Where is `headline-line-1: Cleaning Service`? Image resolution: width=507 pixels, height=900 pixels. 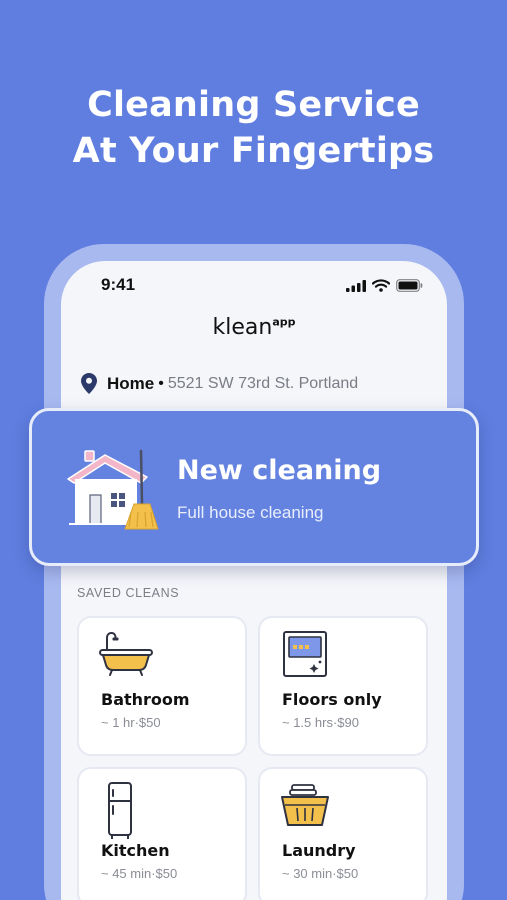 headline-line-1: Cleaning Service is located at coordinates (253, 105).